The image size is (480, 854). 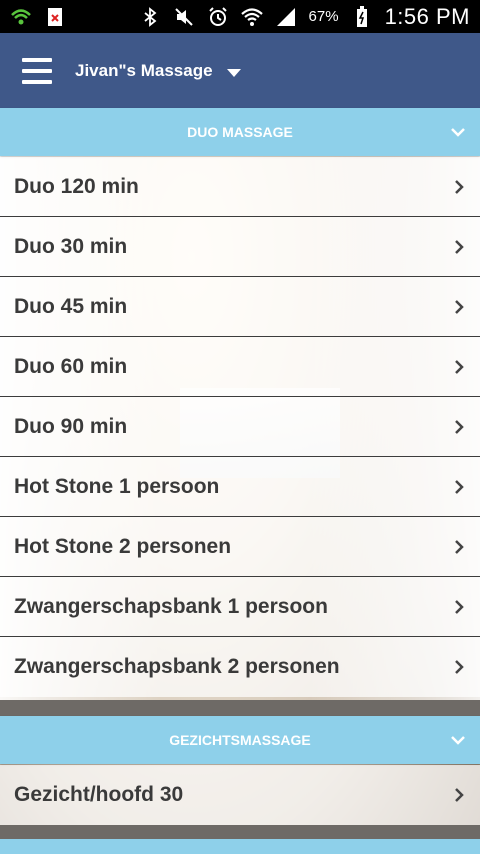 What do you see at coordinates (240, 307) in the screenshot?
I see `list-item: Duo 45 min` at bounding box center [240, 307].